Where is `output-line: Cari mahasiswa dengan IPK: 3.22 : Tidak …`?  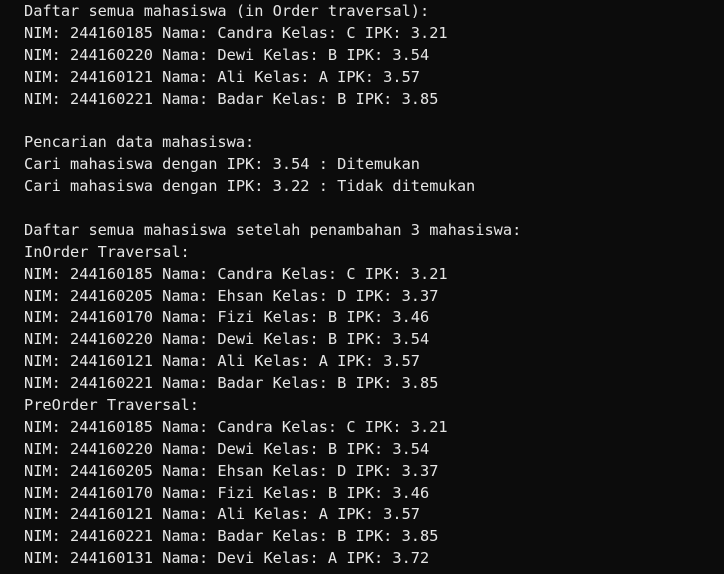
output-line: Cari mahasiswa dengan IPK: 3.22 : Tidak … is located at coordinates (250, 186).